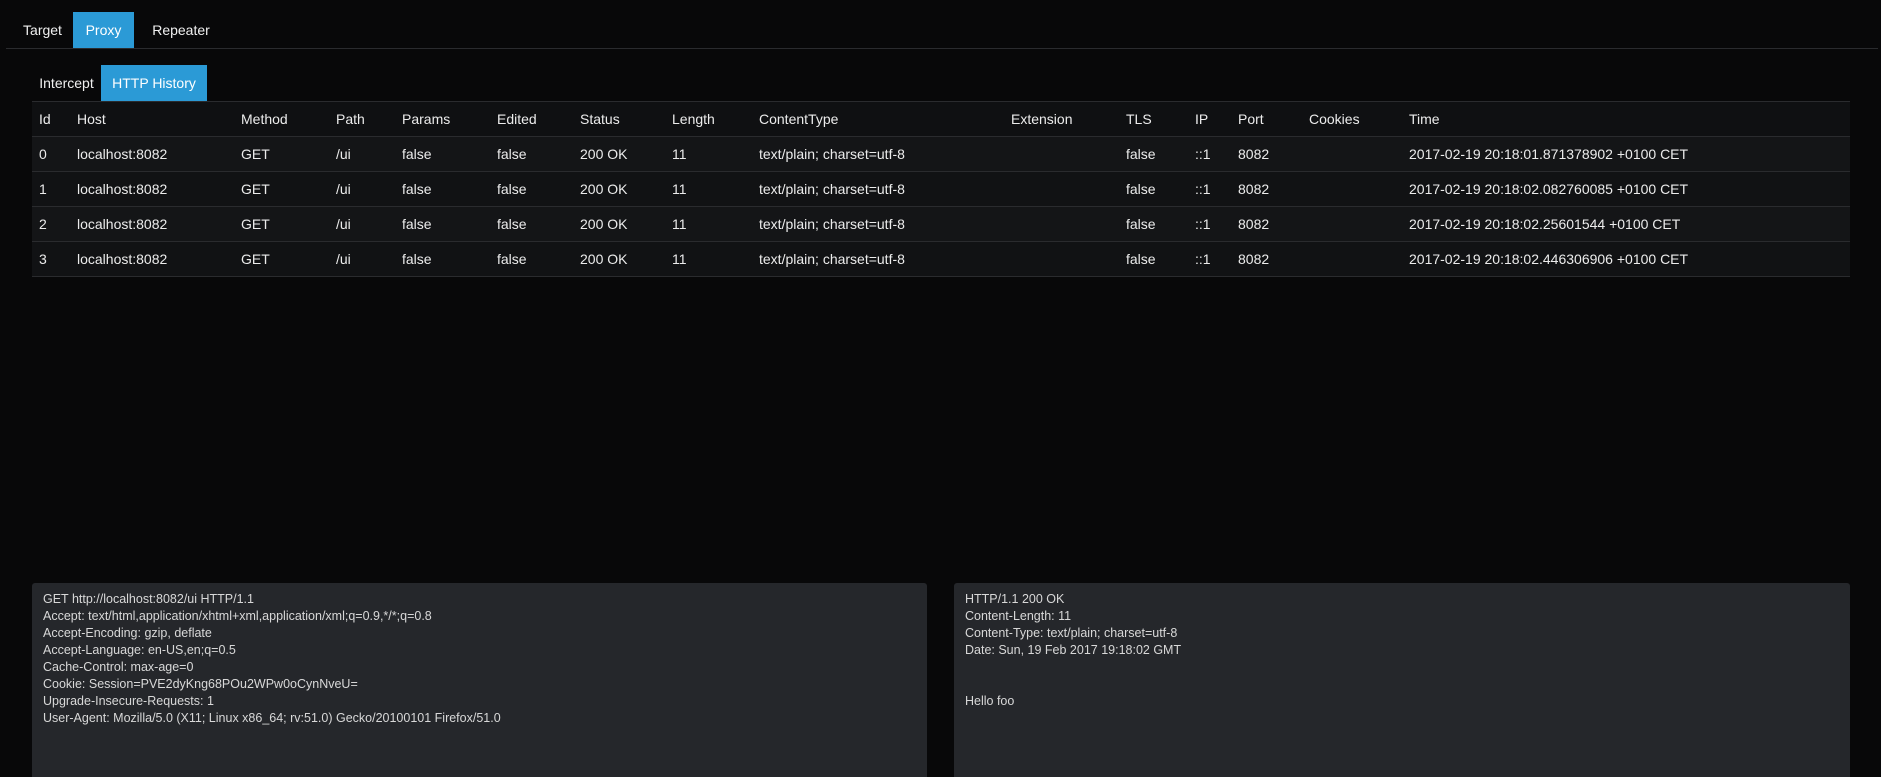 This screenshot has width=1881, height=777. What do you see at coordinates (43, 189) in the screenshot?
I see `cell-id: 1` at bounding box center [43, 189].